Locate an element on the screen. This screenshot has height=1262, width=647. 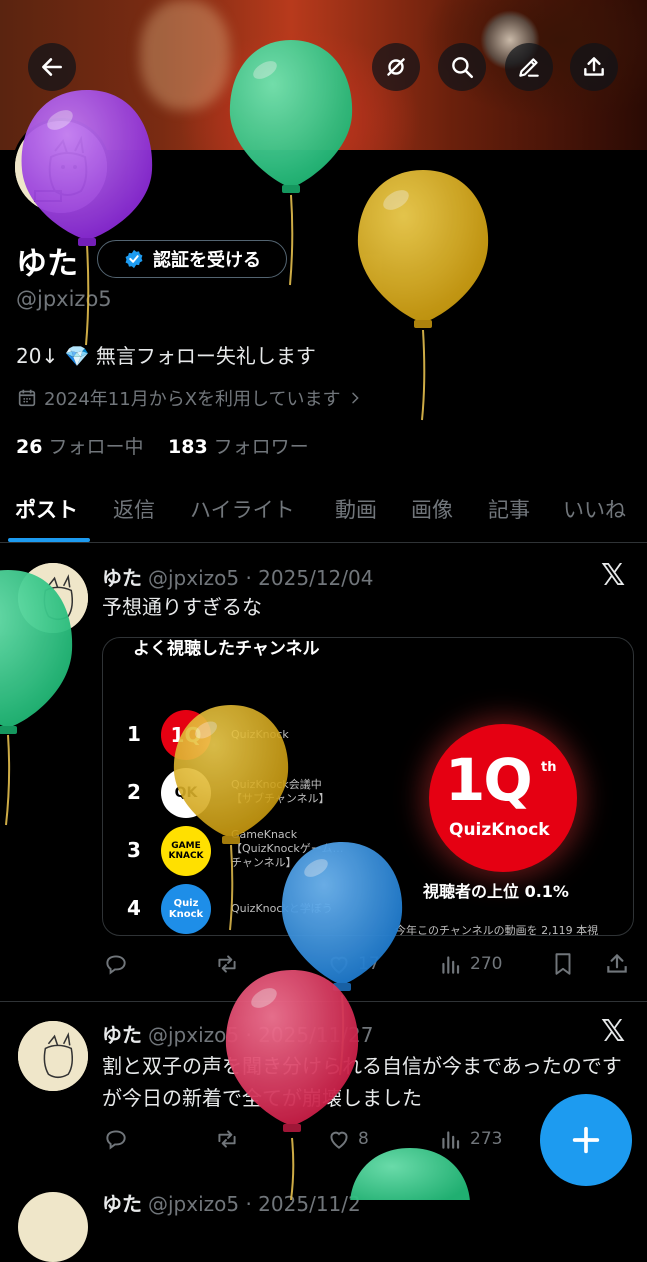
edit-icon is located at coordinates (529, 67).